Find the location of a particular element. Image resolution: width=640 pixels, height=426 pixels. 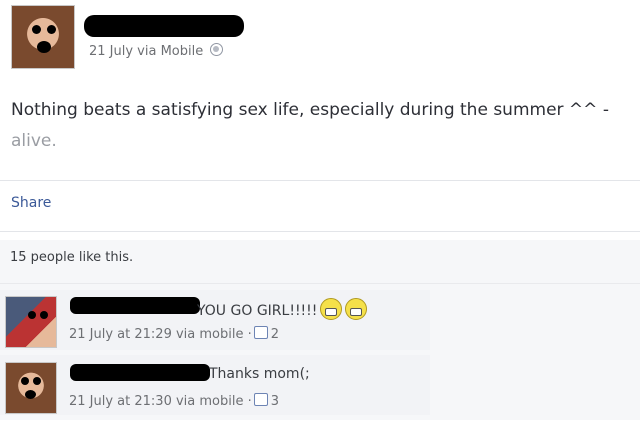

post-meta: 21 July via Mobile is located at coordinates (156, 51).